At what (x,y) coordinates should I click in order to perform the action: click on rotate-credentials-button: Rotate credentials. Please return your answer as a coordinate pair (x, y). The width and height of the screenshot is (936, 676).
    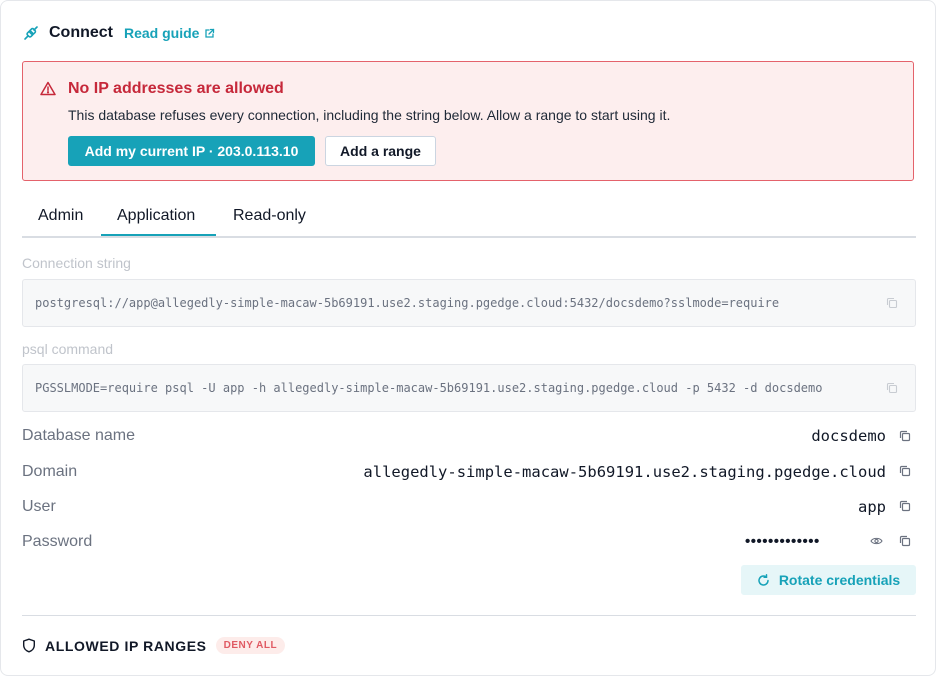
    Looking at the image, I should click on (828, 580).